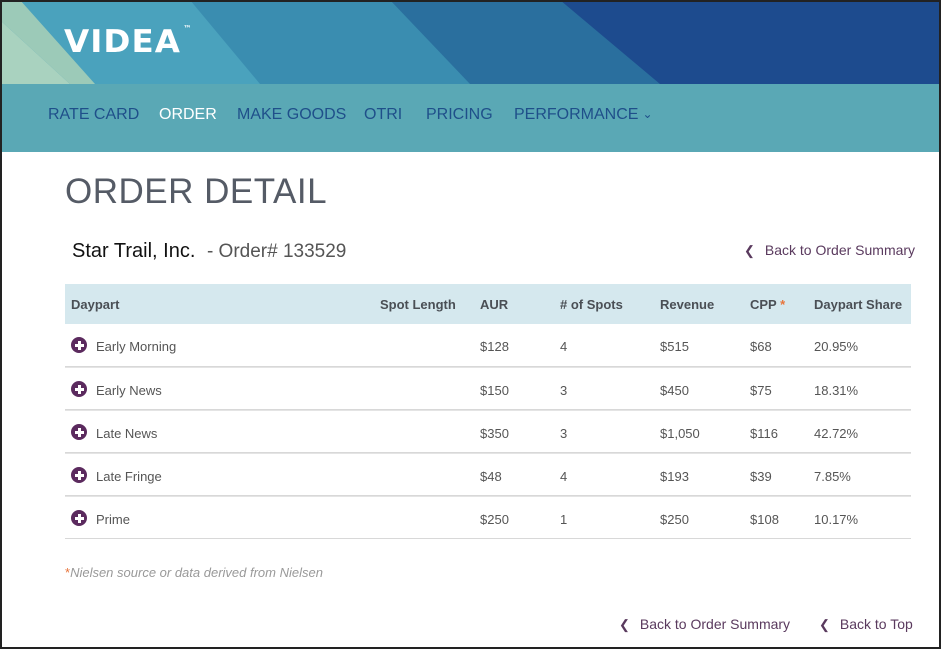 The image size is (941, 649). I want to click on table-row: Early News $150 3 $450 $75 18.31%, so click(488, 388).